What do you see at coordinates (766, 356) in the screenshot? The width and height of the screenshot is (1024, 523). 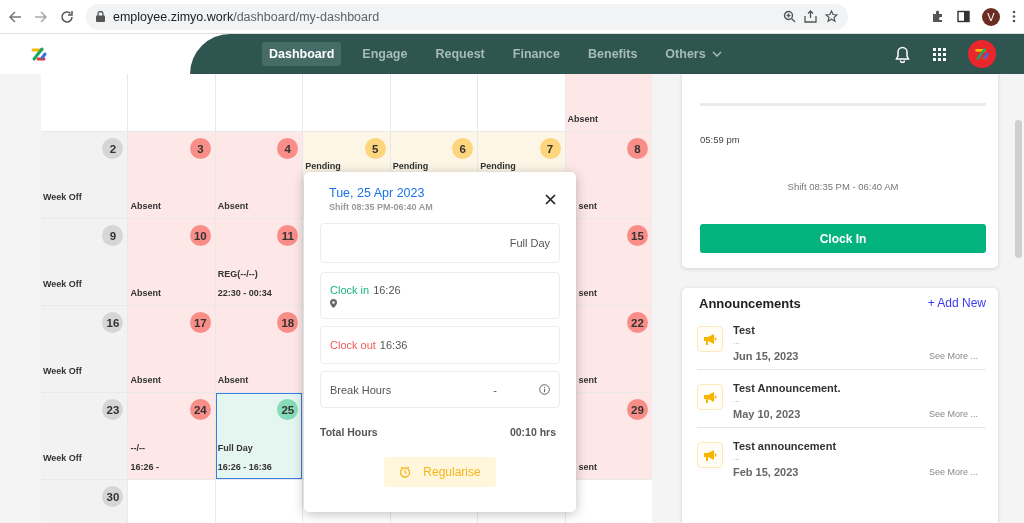 I see `announcement-date: Jun 15, 2023` at bounding box center [766, 356].